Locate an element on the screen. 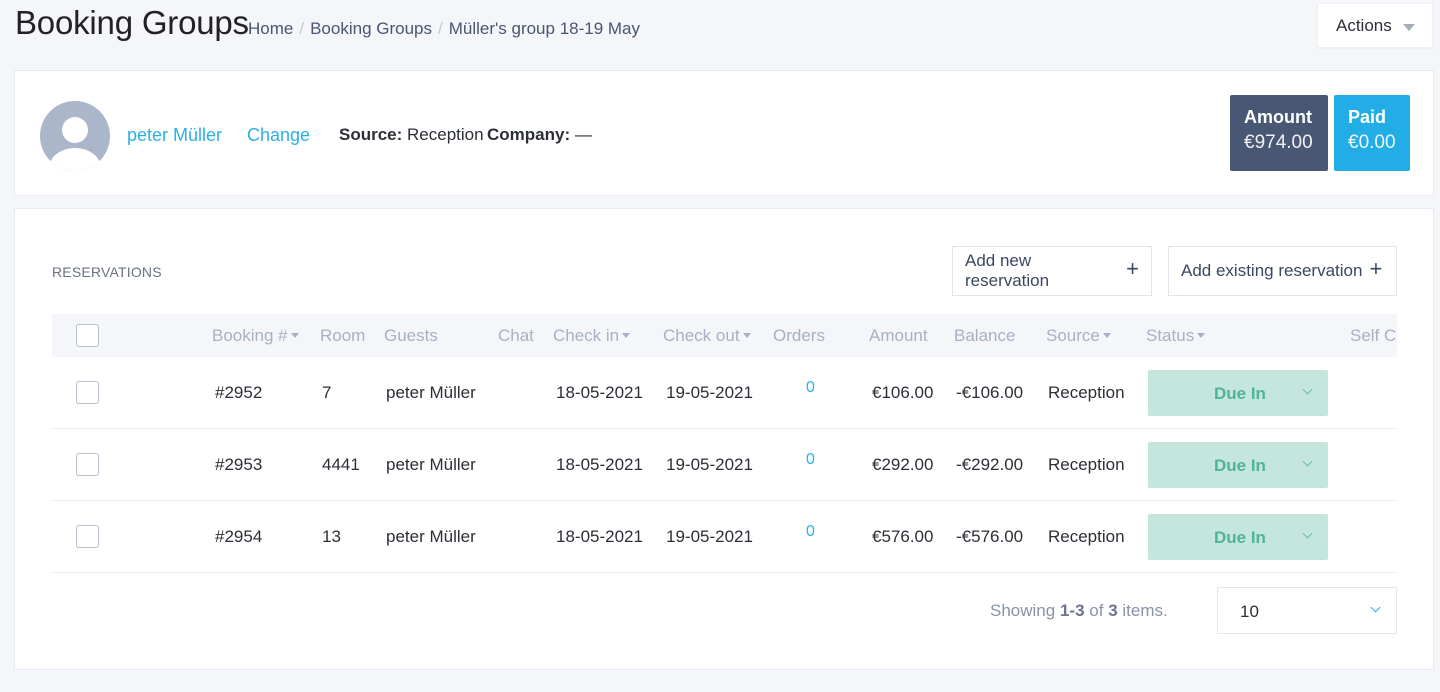  page-title: Booking Groups is located at coordinates (132, 22).